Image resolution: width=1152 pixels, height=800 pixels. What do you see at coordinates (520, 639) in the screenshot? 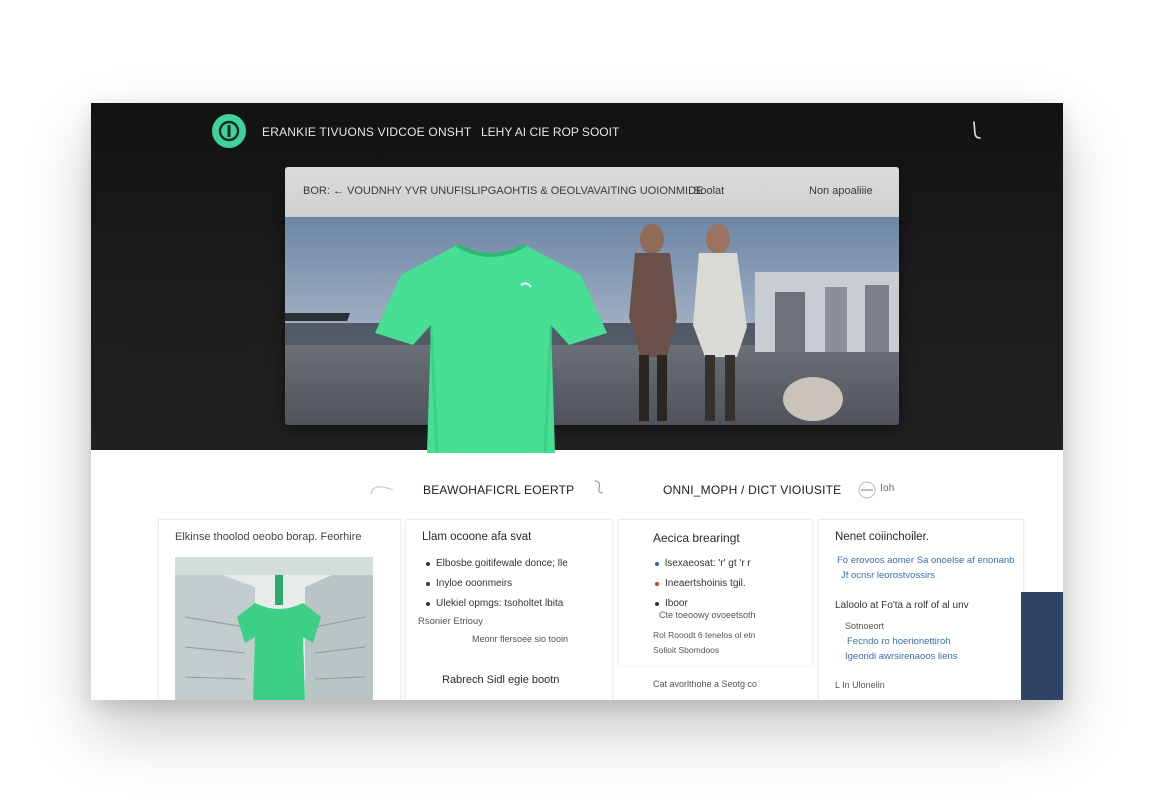
I see `card-line: Meonr flersoee sio tooin` at bounding box center [520, 639].